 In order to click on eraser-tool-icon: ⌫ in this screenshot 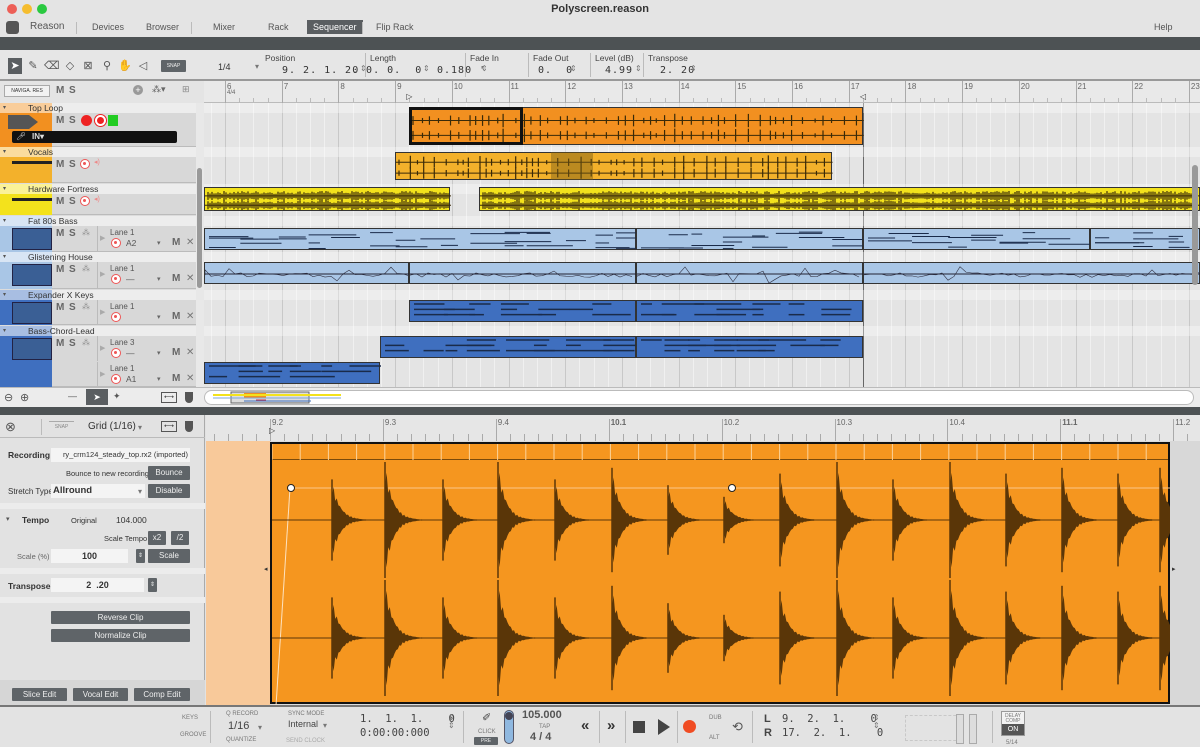, I will do `click(52, 66)`.